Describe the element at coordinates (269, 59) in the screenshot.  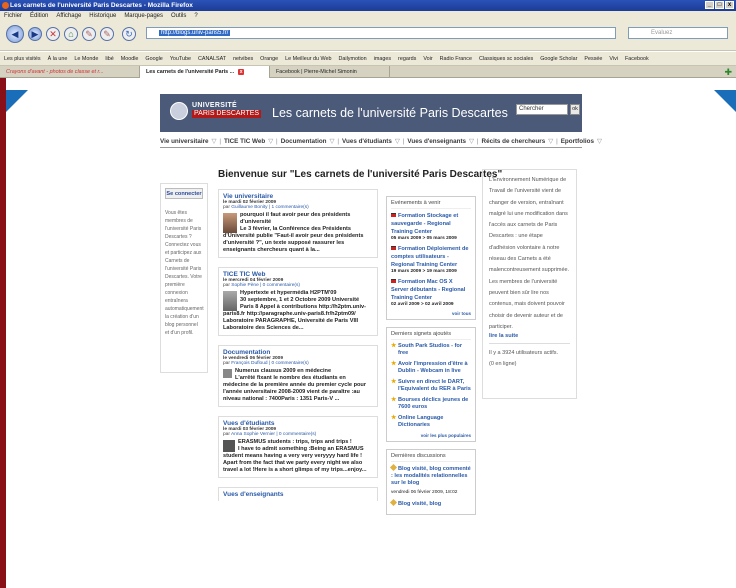
I see `bookmark-item: Orange` at that location.